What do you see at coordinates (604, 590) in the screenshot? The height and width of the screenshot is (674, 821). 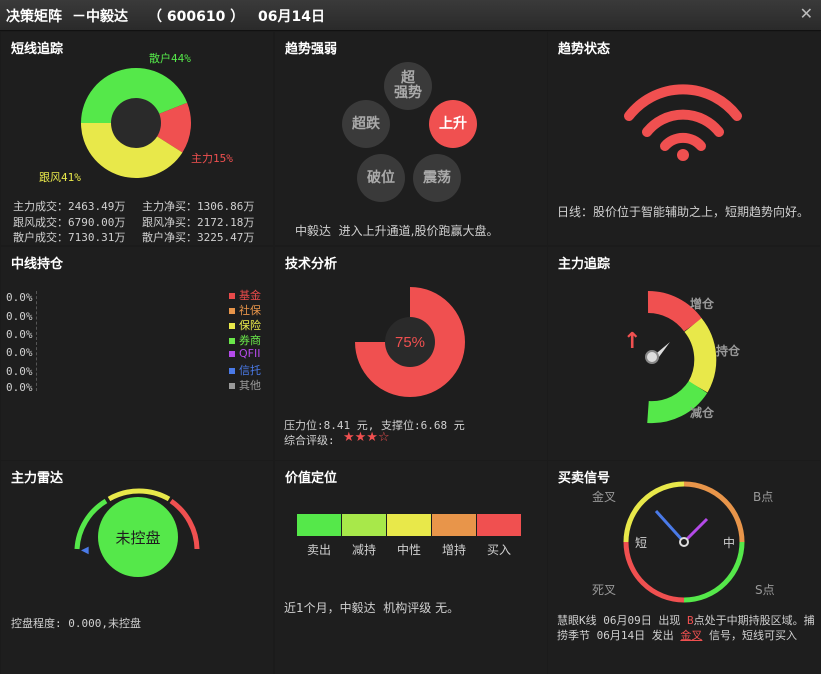 I see `label-dead-cross: 死叉` at bounding box center [604, 590].